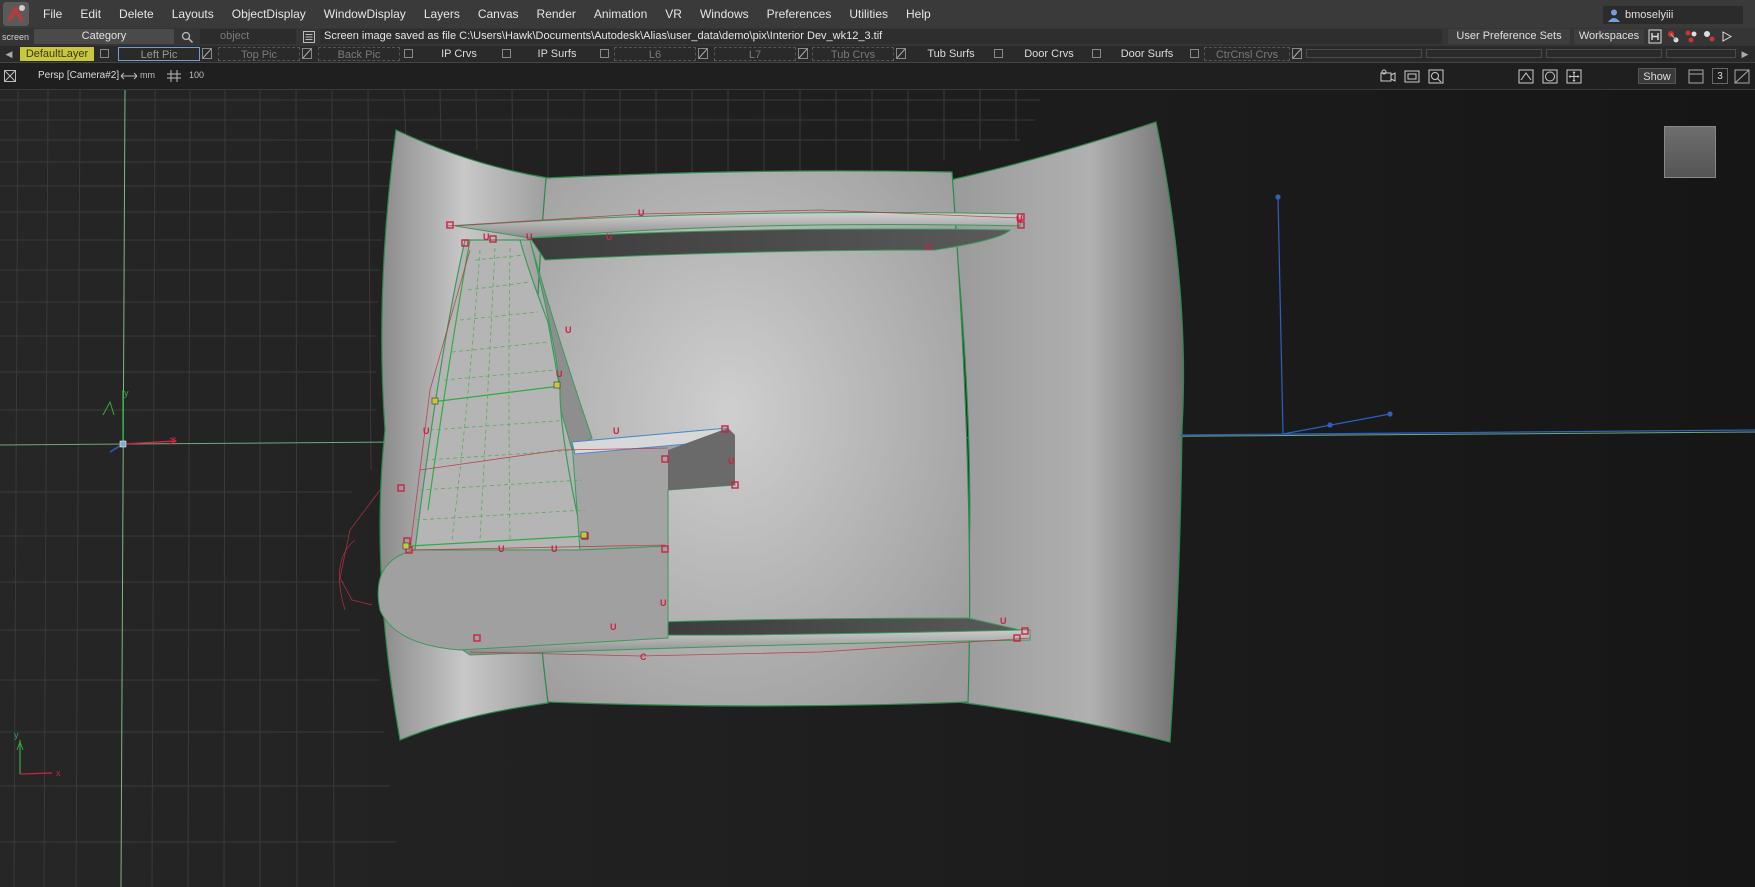 This screenshot has width=1755, height=887. What do you see at coordinates (1720, 76) in the screenshot?
I see `view-number: 3` at bounding box center [1720, 76].